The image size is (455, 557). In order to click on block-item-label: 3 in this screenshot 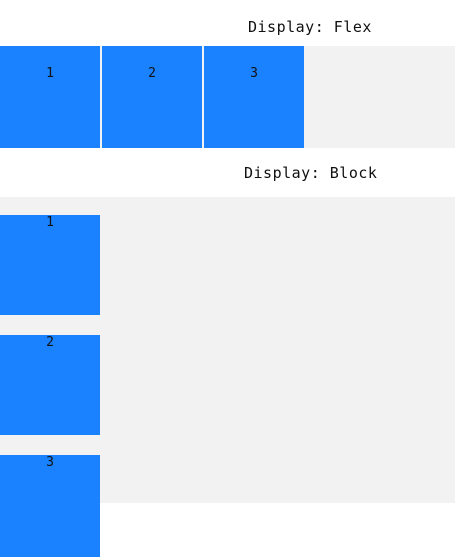, I will do `click(50, 462)`.